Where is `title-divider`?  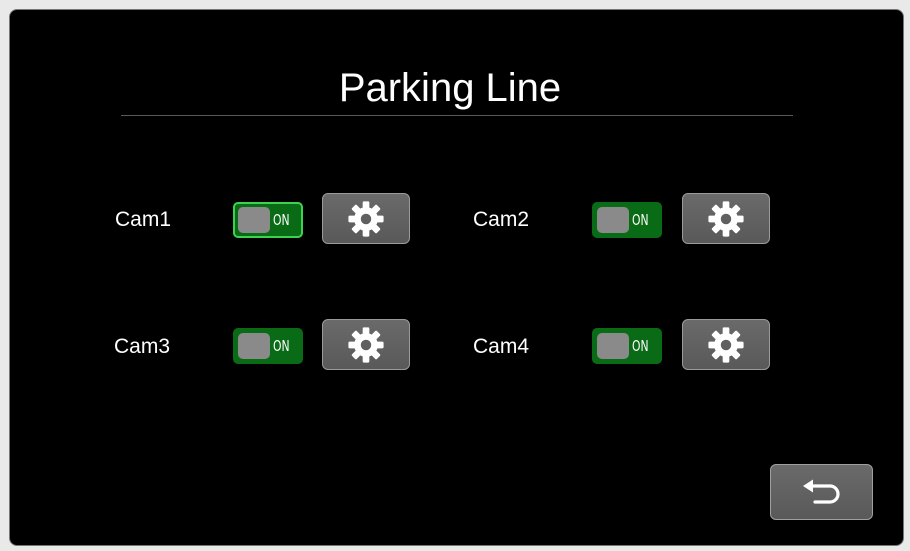 title-divider is located at coordinates (457, 115).